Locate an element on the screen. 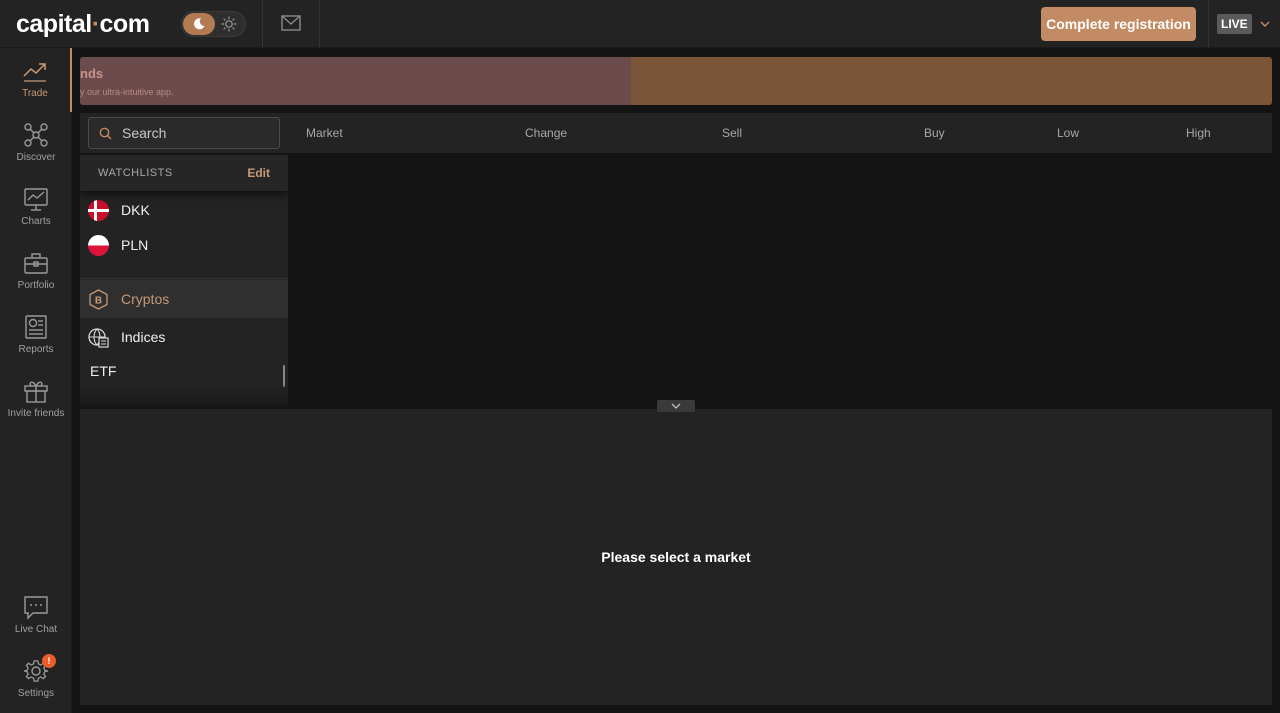 Image resolution: width=1280 pixels, height=713 pixels. watchlists-title: WATCHLISTS is located at coordinates (135, 173).